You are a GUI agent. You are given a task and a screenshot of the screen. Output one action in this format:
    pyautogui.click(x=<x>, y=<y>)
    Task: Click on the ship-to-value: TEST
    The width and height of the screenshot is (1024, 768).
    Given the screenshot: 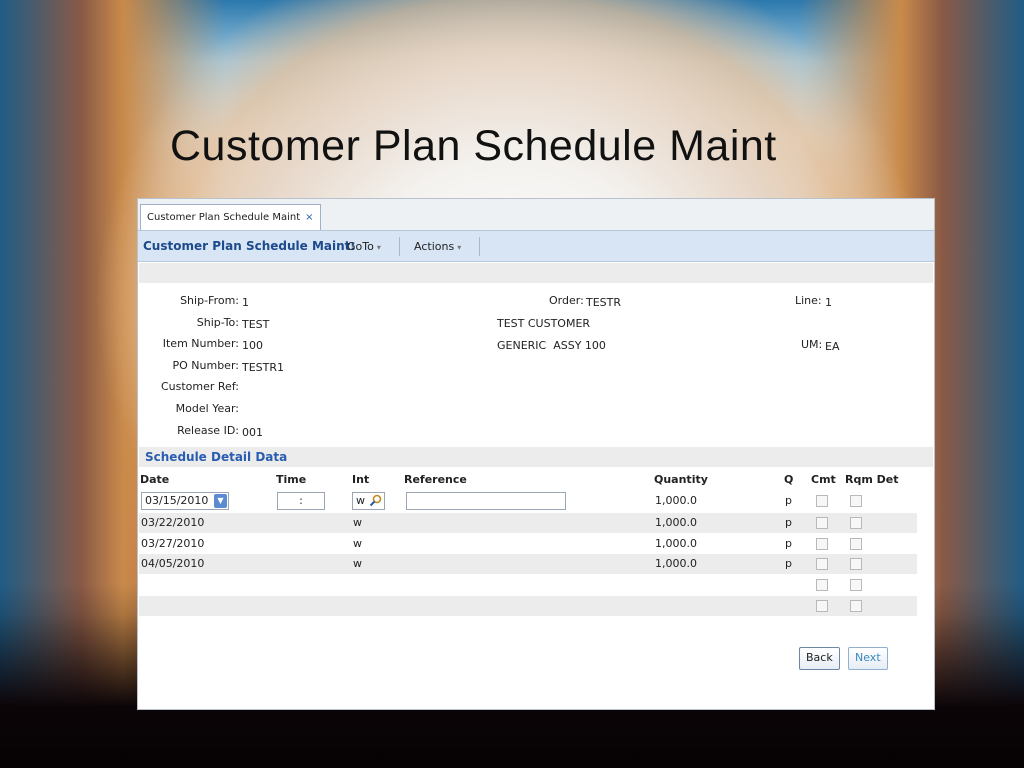 What is the action you would take?
    pyautogui.click(x=256, y=324)
    